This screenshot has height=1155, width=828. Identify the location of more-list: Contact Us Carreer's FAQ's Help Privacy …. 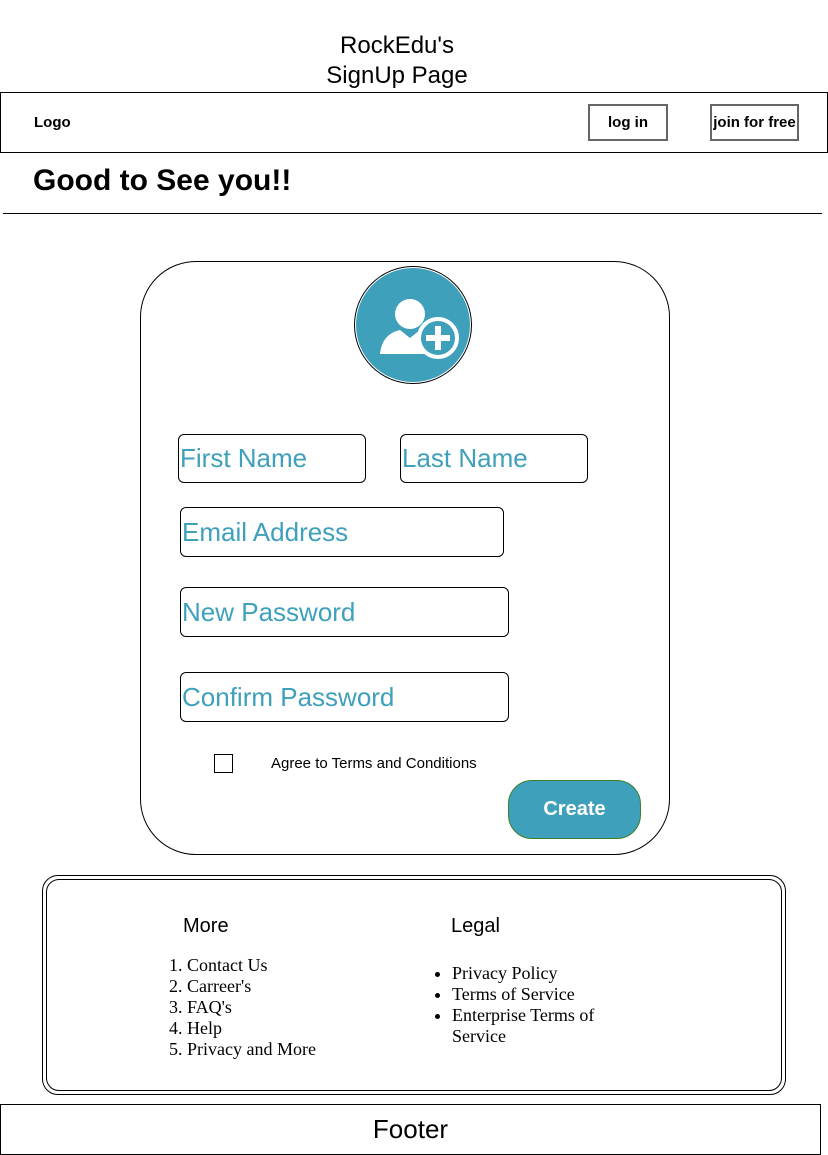
(251, 1007).